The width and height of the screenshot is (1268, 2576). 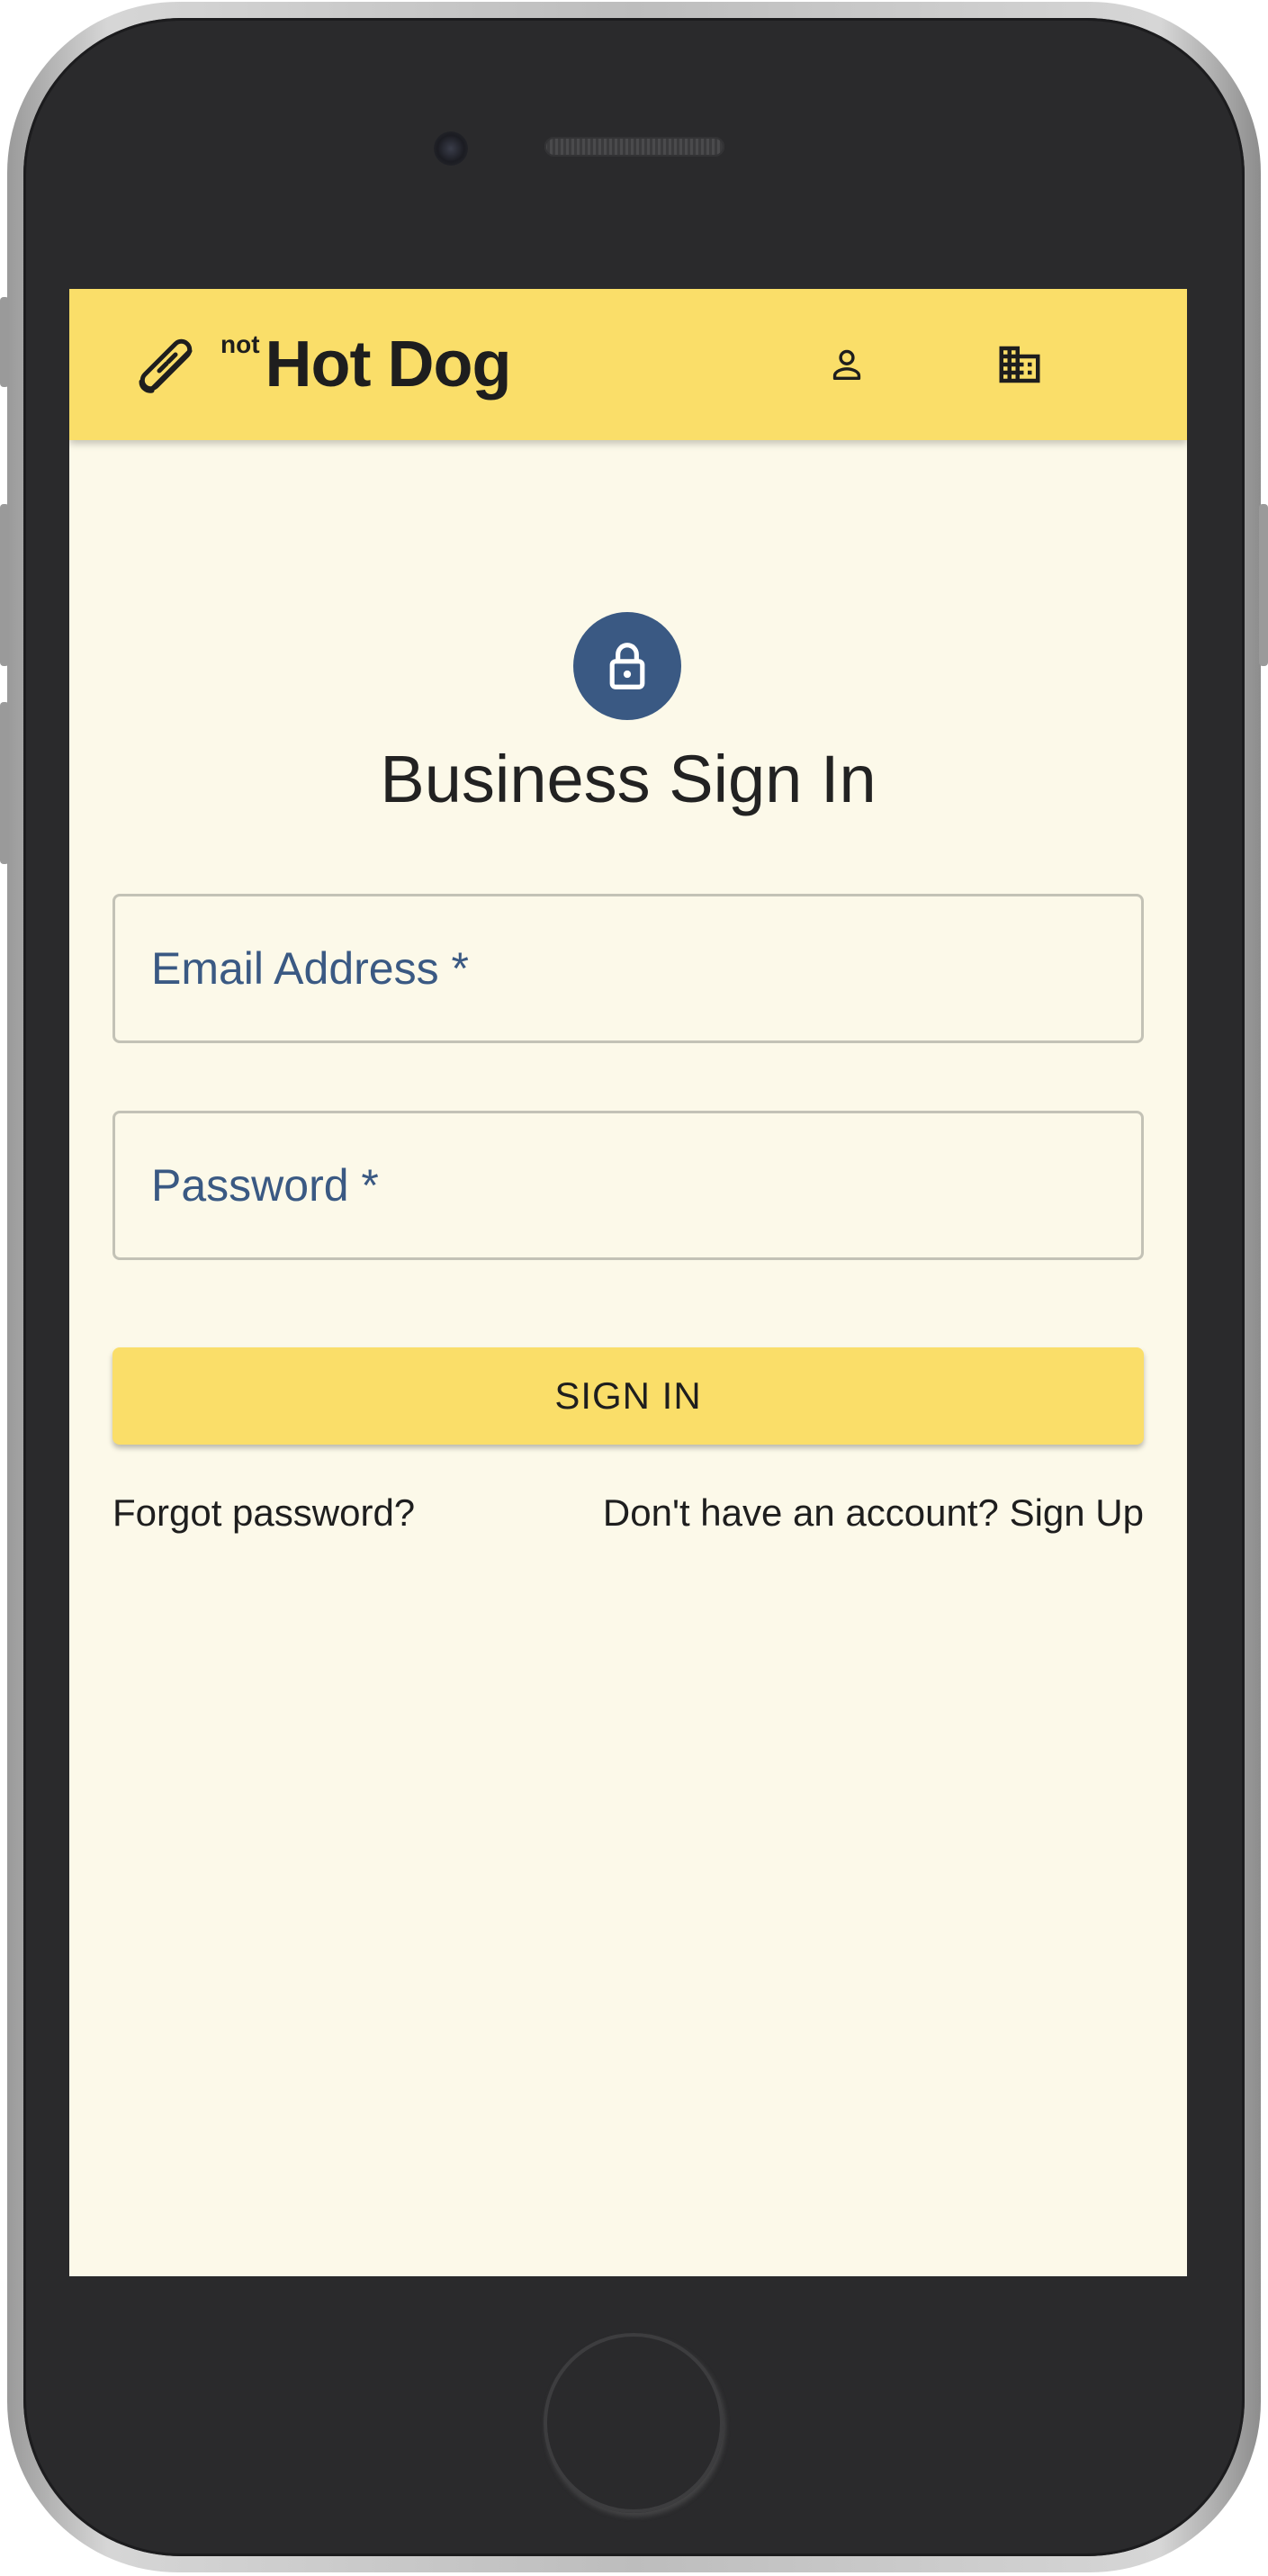 I want to click on earpiece-speaker, so click(x=634, y=147).